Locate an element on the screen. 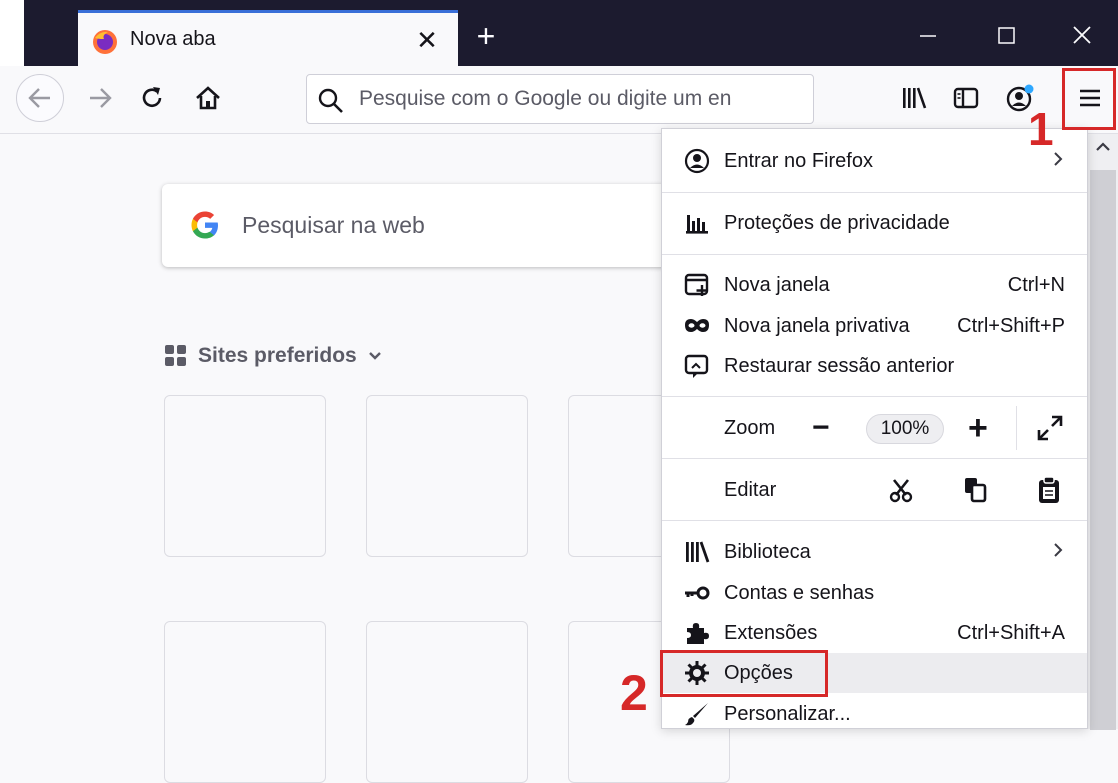  maximize-icon is located at coordinates (1006, 36).